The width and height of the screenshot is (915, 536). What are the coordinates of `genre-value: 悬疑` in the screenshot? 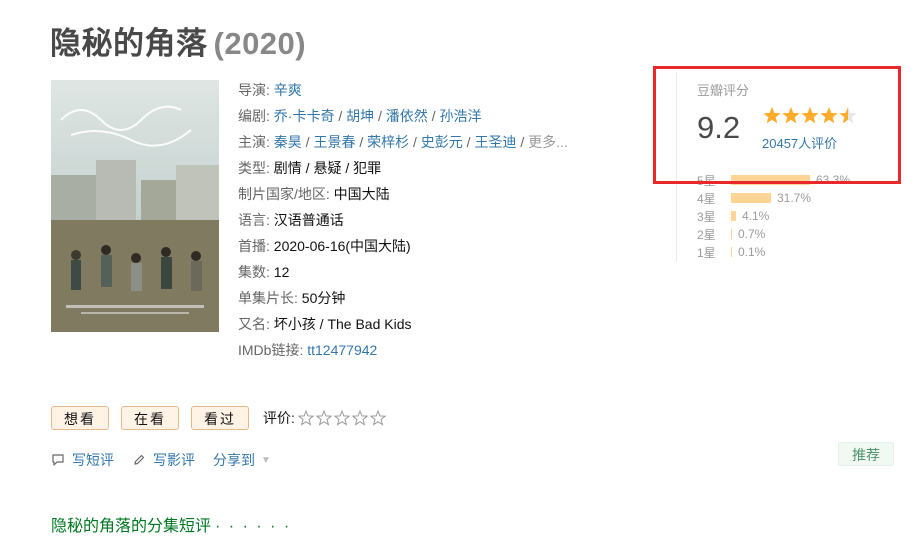 It's located at (327, 168).